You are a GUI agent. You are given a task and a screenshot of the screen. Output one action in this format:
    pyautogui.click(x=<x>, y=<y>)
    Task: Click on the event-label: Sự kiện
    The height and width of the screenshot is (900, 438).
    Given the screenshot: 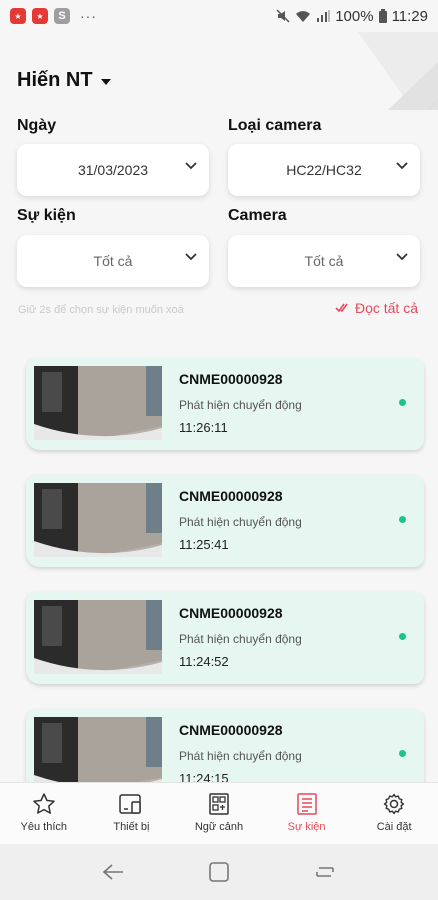 What is the action you would take?
    pyautogui.click(x=46, y=215)
    